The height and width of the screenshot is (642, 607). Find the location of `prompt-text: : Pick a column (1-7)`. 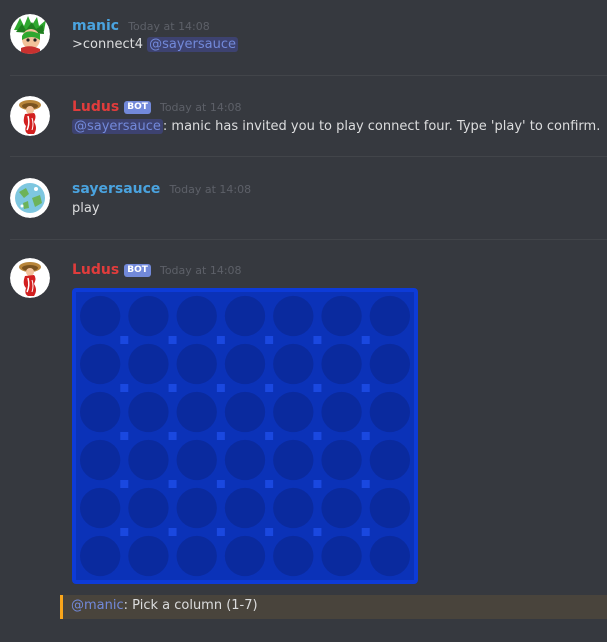

prompt-text: : Pick a column (1-7) is located at coordinates (190, 605).